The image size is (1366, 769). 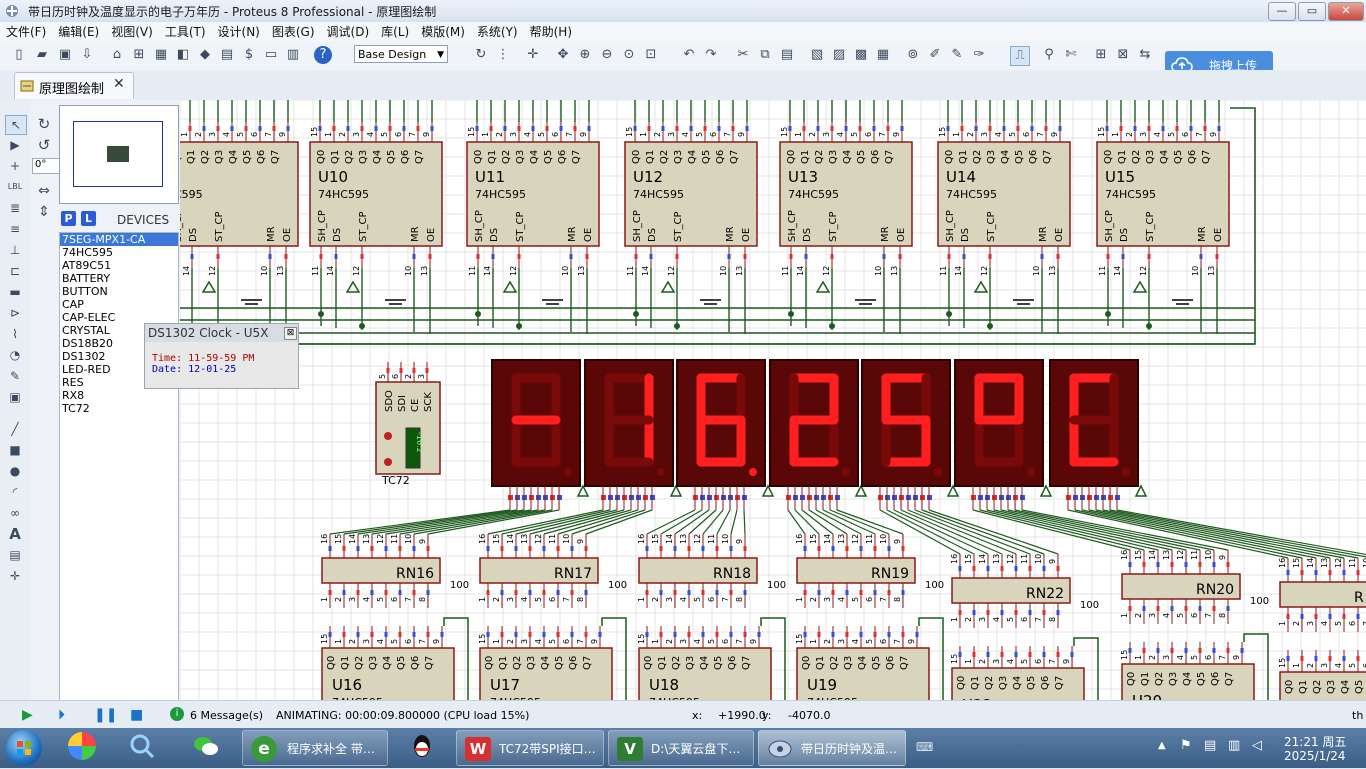 I want to click on play-icon: ▶, so click(x=27, y=715).